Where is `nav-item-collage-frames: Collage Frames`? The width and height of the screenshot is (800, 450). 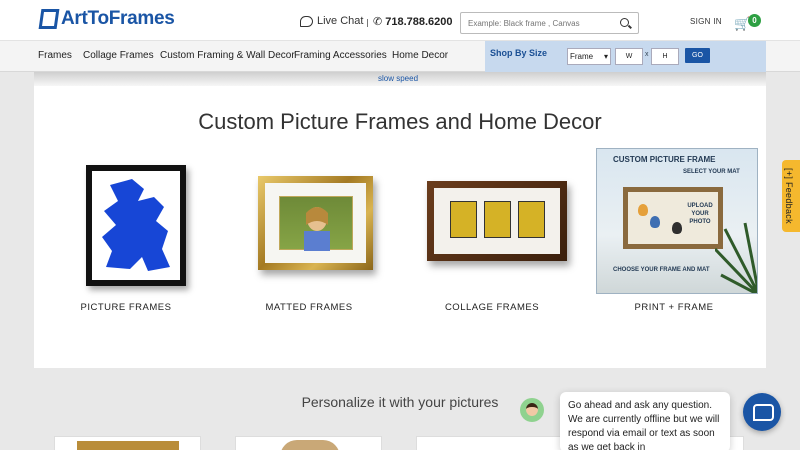
nav-item-collage-frames: Collage Frames is located at coordinates (118, 55).